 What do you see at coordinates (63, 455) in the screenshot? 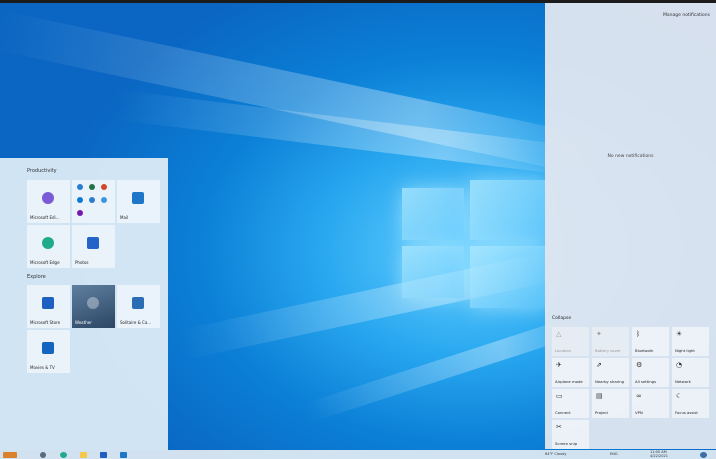
I see `edge-taskbar-icon` at bounding box center [63, 455].